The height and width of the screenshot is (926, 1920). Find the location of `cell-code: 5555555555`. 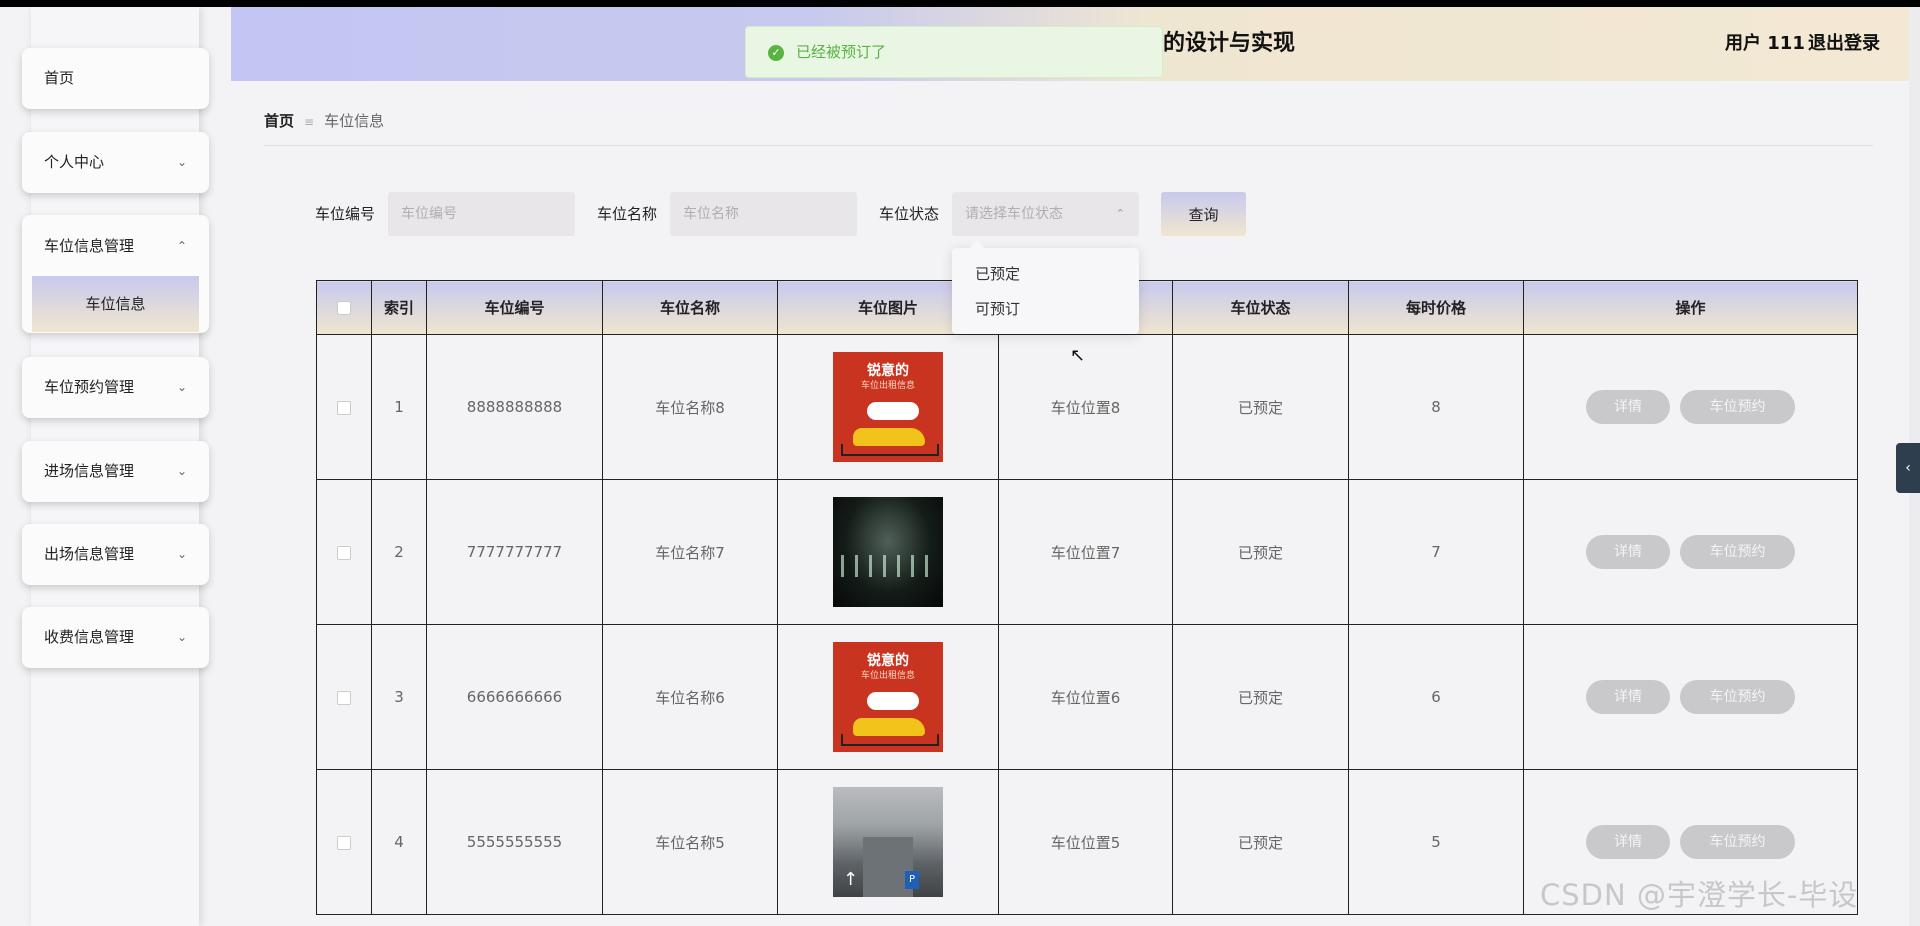

cell-code: 5555555555 is located at coordinates (514, 842).